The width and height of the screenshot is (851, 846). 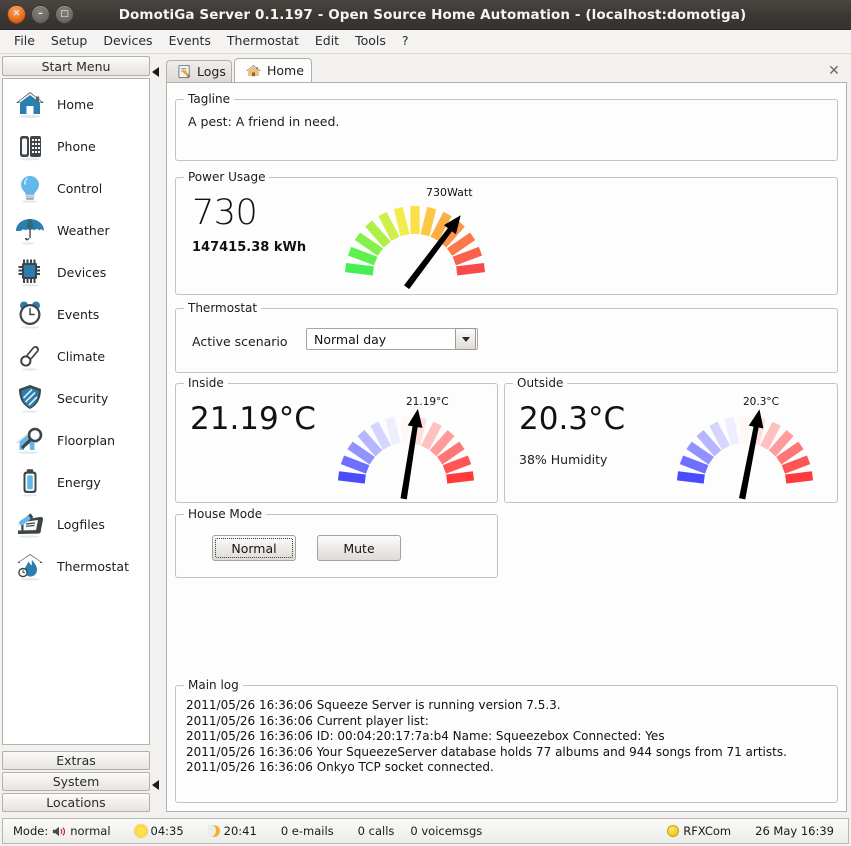 What do you see at coordinates (761, 402) in the screenshot?
I see `outside-gauge-label: 20.3°C` at bounding box center [761, 402].